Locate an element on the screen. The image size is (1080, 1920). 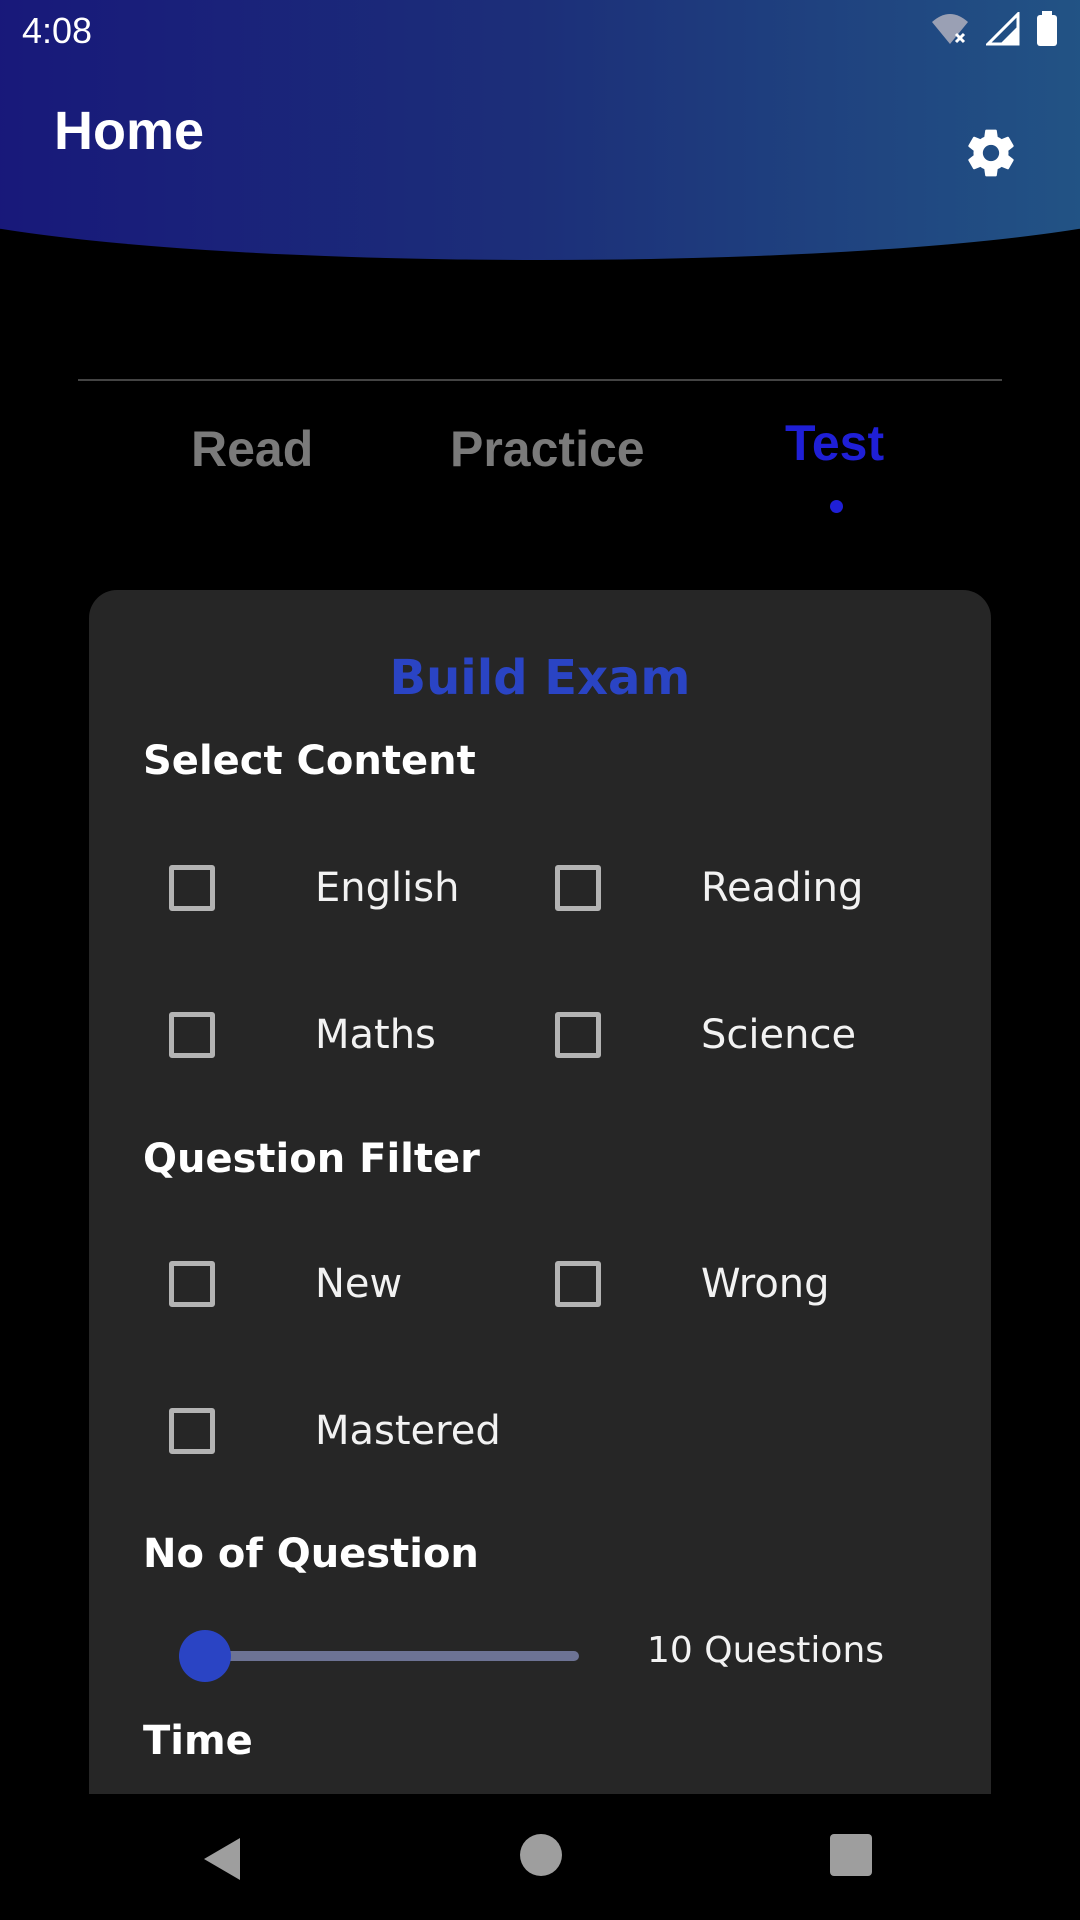
select-content-heading: Select Content is located at coordinates (309, 761).